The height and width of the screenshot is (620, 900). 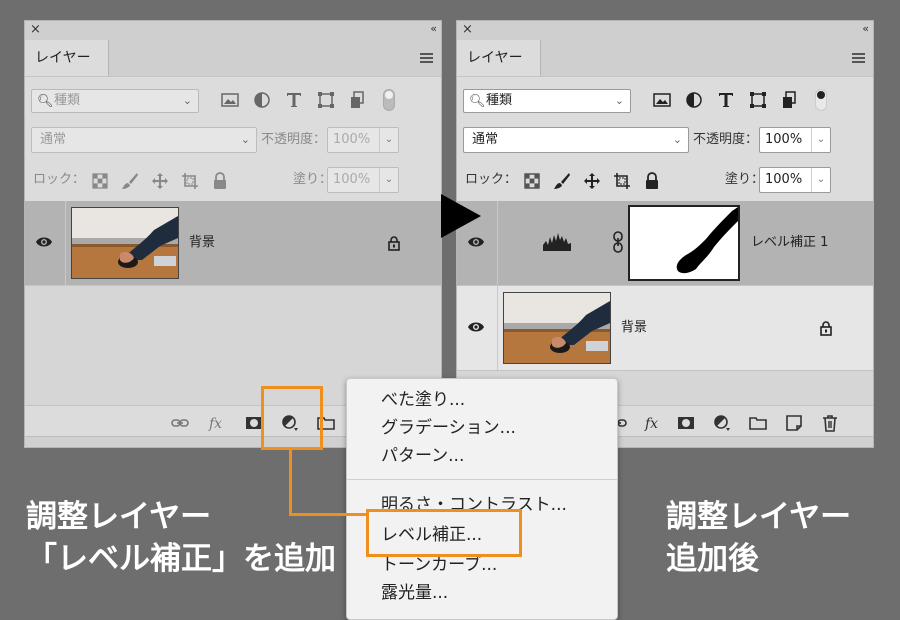 I want to click on lock-icon, so click(x=826, y=328).